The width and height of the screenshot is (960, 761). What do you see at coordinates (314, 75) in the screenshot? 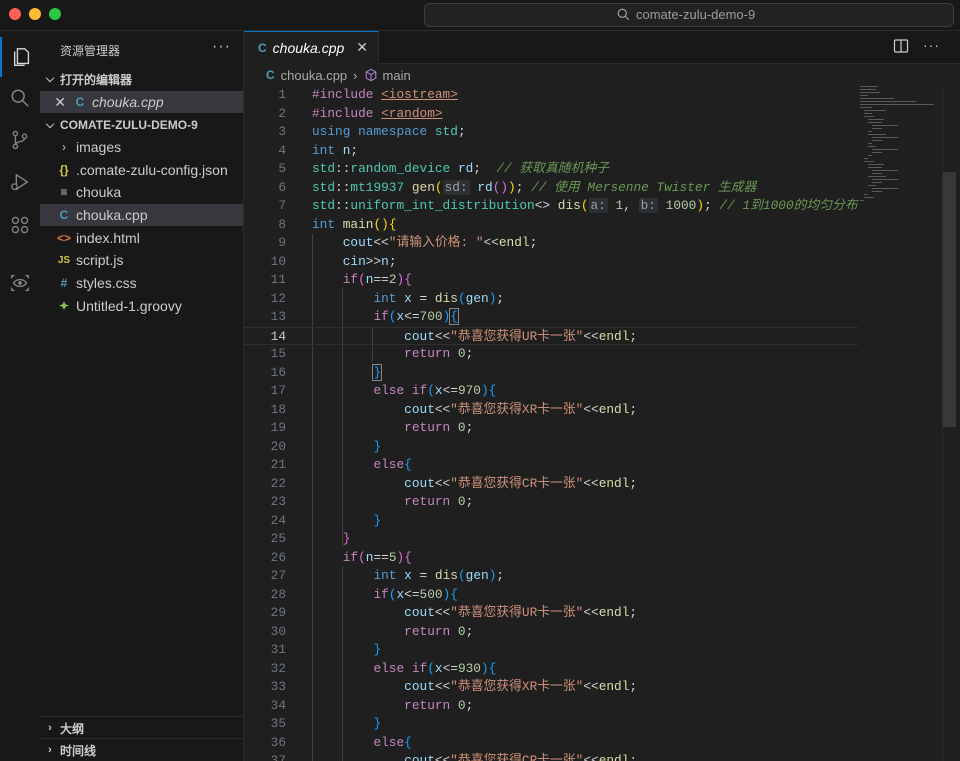
I see `breadcrumb-file: chouka.cpp` at bounding box center [314, 75].